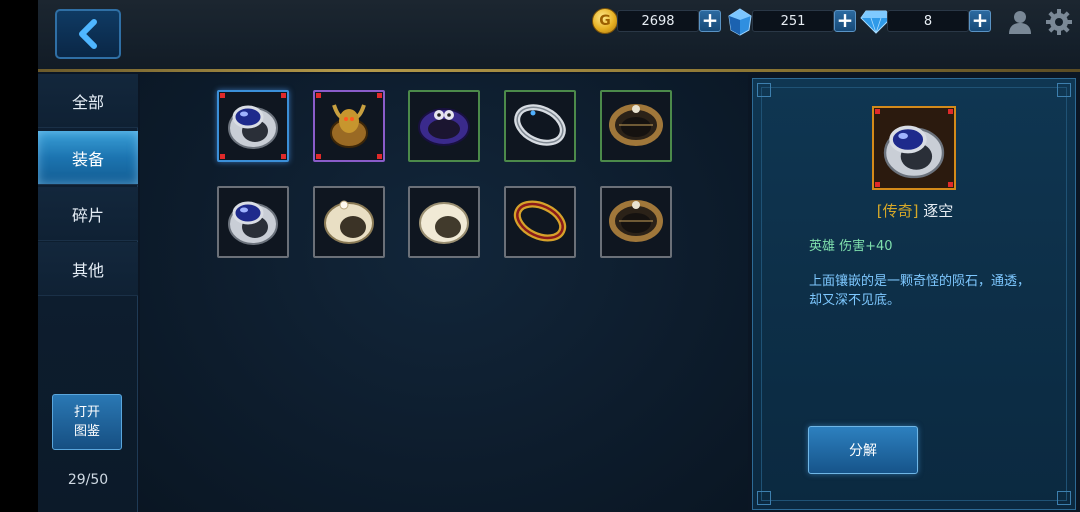 The width and height of the screenshot is (1080, 512). I want to click on decompose-label: 分解, so click(863, 451).